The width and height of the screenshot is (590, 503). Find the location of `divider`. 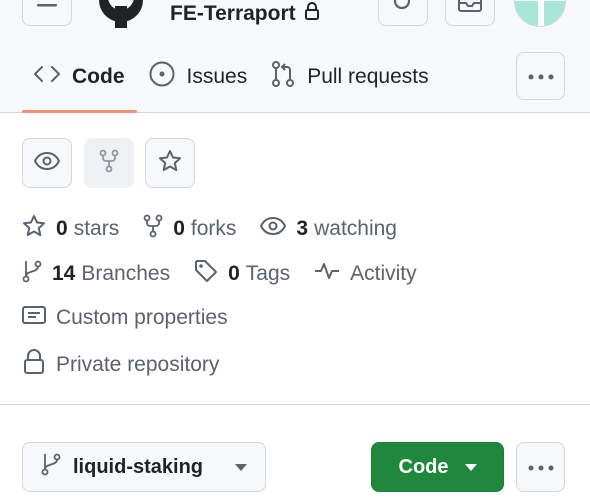

divider is located at coordinates (295, 404).